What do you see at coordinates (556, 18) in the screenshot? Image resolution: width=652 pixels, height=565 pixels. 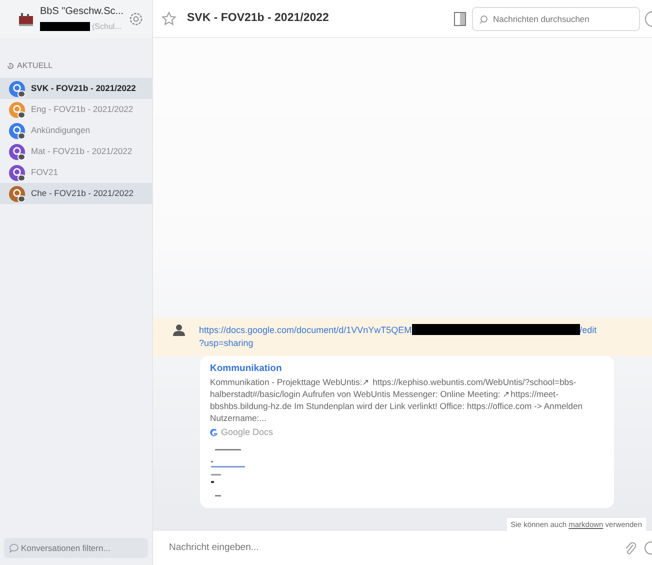 I see `message-search-field: Nachrichten durchsuchen` at bounding box center [556, 18].